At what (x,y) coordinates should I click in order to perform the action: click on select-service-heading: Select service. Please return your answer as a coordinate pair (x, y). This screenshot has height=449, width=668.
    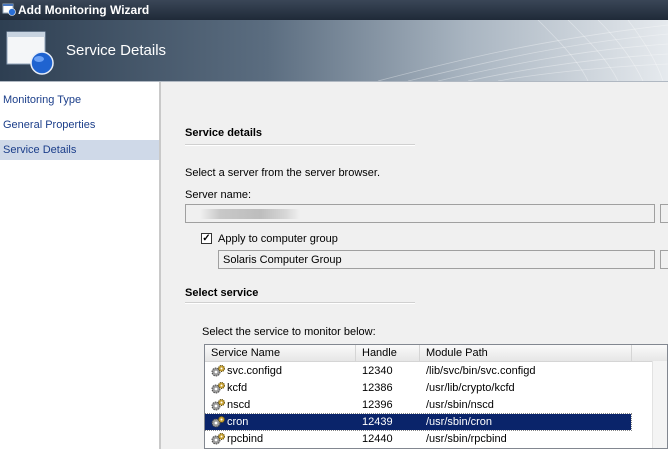
    Looking at the image, I should click on (222, 293).